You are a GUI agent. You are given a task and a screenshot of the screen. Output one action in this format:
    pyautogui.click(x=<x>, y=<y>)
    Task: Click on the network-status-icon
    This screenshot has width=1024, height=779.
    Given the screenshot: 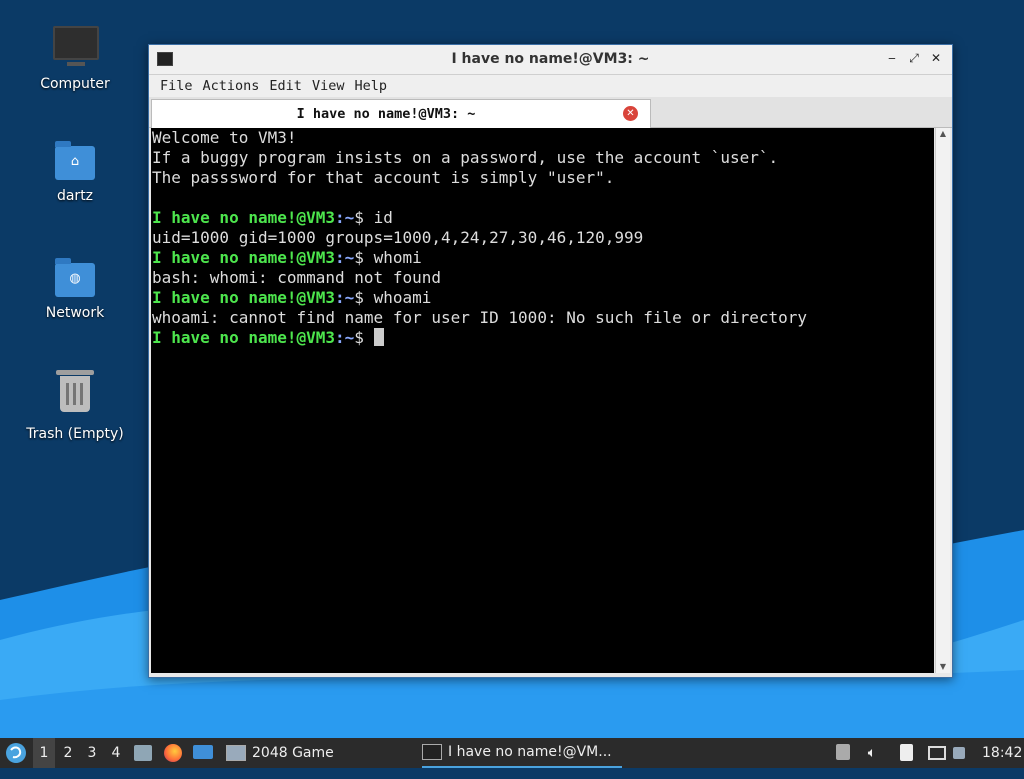 What is the action you would take?
    pyautogui.click(x=937, y=753)
    